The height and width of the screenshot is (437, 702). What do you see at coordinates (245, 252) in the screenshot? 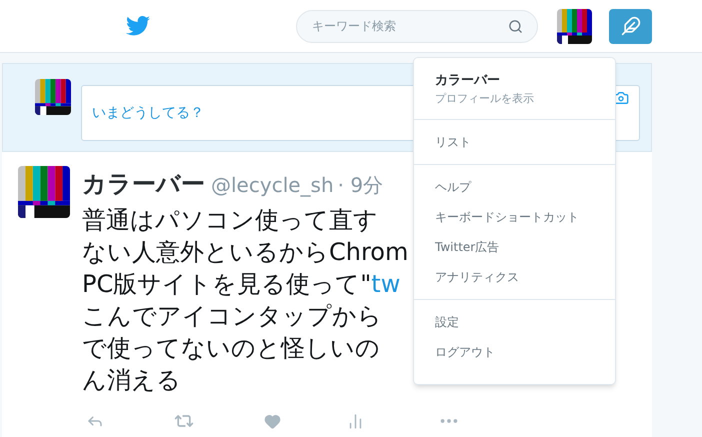
I see `tweet-text: ない人意外といるからChrom` at bounding box center [245, 252].